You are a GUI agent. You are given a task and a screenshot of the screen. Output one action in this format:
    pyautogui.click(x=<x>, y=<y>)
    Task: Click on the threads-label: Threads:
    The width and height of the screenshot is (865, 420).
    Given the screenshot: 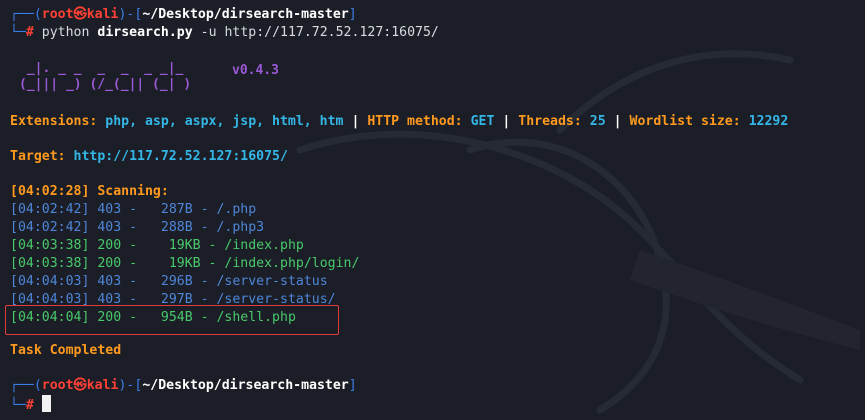 What is the action you would take?
    pyautogui.click(x=550, y=121)
    